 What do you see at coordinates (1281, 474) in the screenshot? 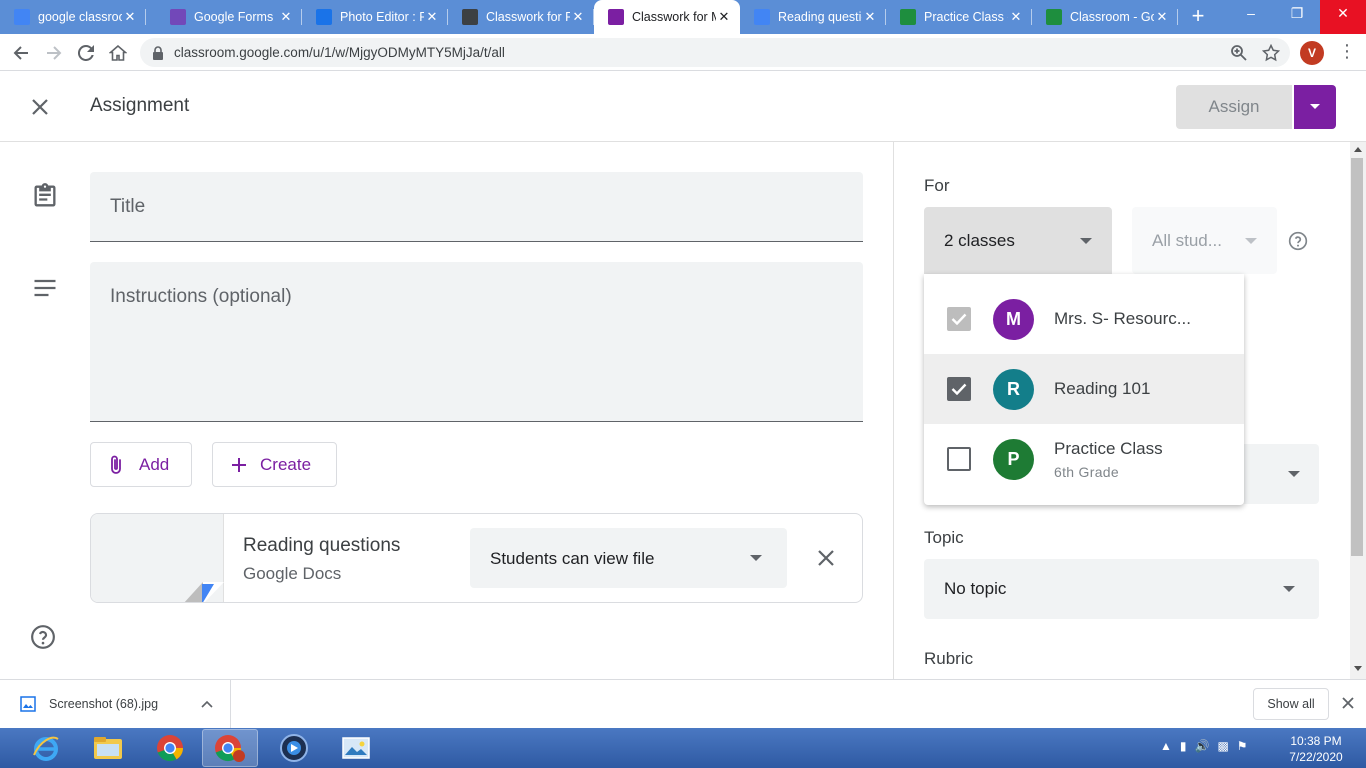
I see `points-select` at bounding box center [1281, 474].